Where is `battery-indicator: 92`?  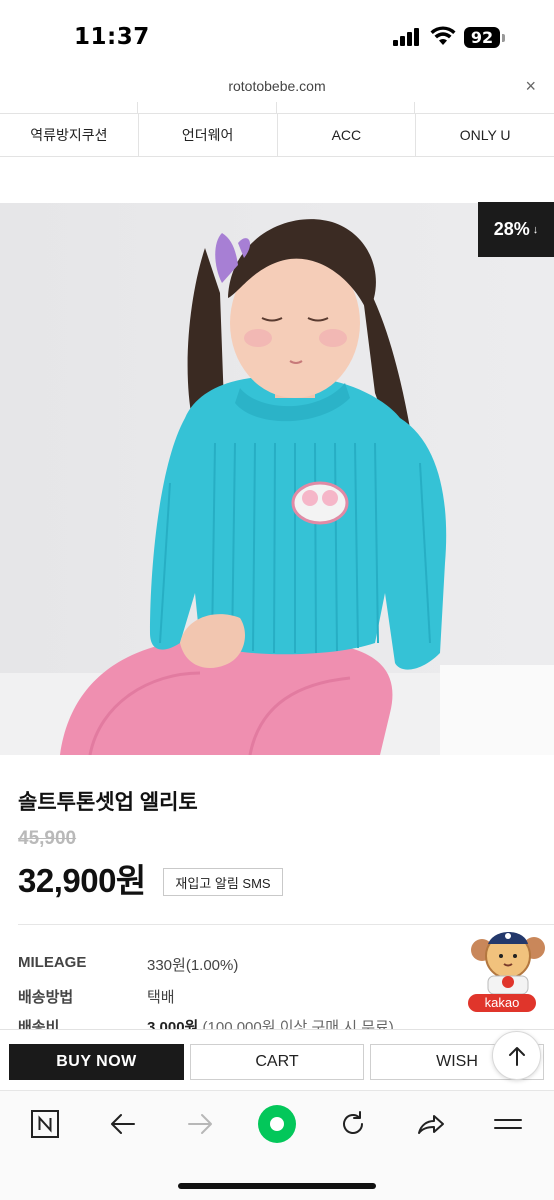 battery-indicator: 92 is located at coordinates (482, 37).